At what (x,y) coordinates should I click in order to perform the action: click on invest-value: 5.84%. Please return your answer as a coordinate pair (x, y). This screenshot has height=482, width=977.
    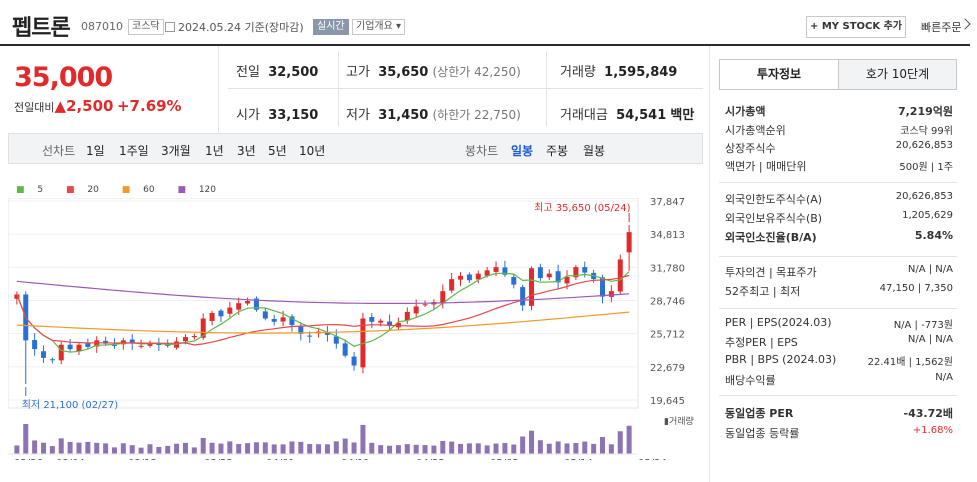
    Looking at the image, I should click on (933, 235).